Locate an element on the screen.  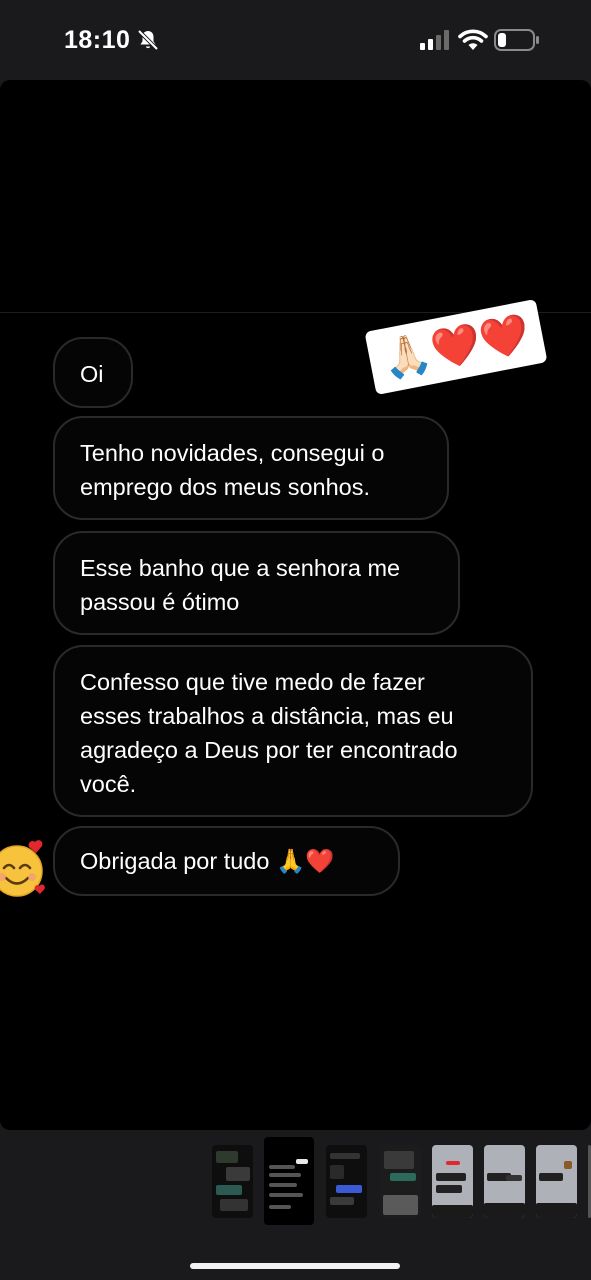
wifi-icon is located at coordinates (473, 39).